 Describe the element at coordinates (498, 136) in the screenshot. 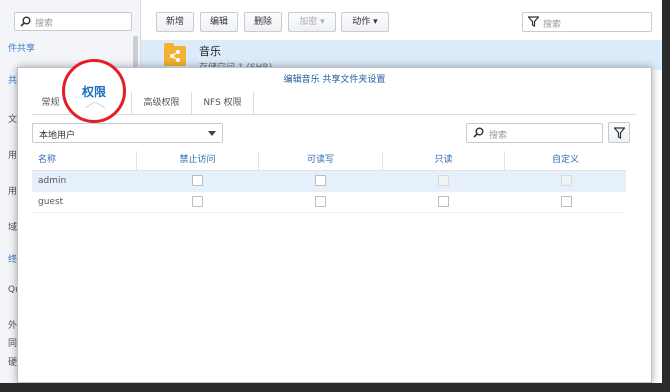

I see `permission-search-placeholder: 搜索` at that location.